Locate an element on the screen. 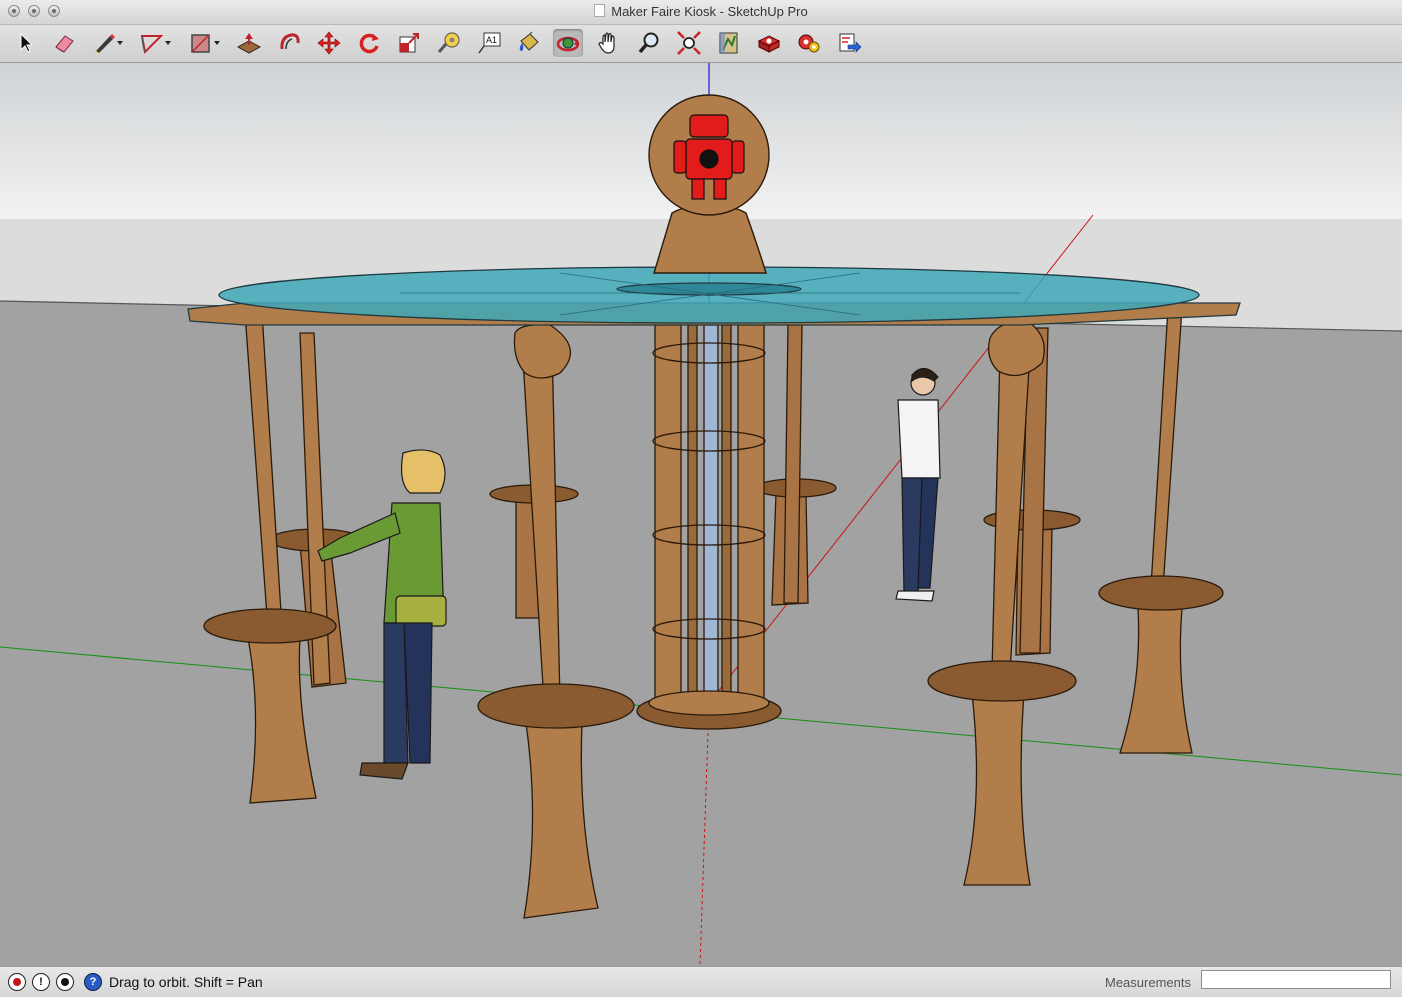 The height and width of the screenshot is (997, 1402). title-bar: Maker Faire Kiosk - SketchUp Pro is located at coordinates (701, 12).